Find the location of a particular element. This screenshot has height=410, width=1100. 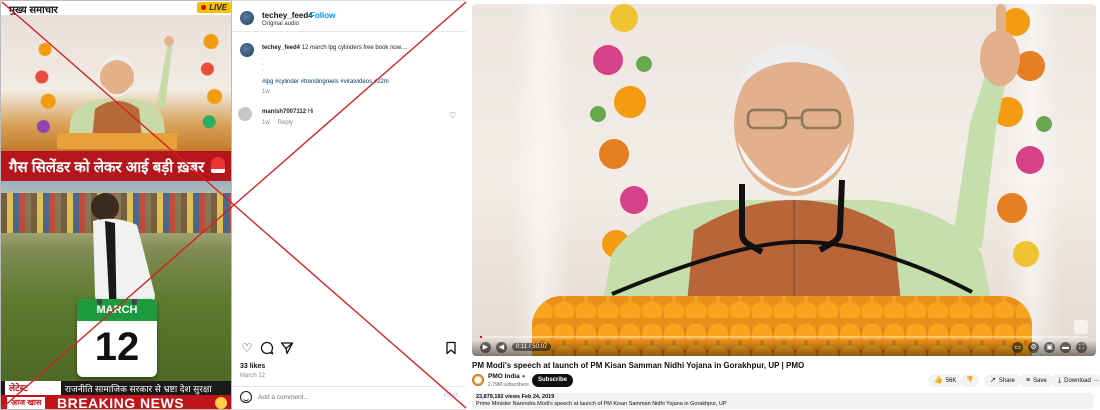

user-avatar is located at coordinates (247, 18).